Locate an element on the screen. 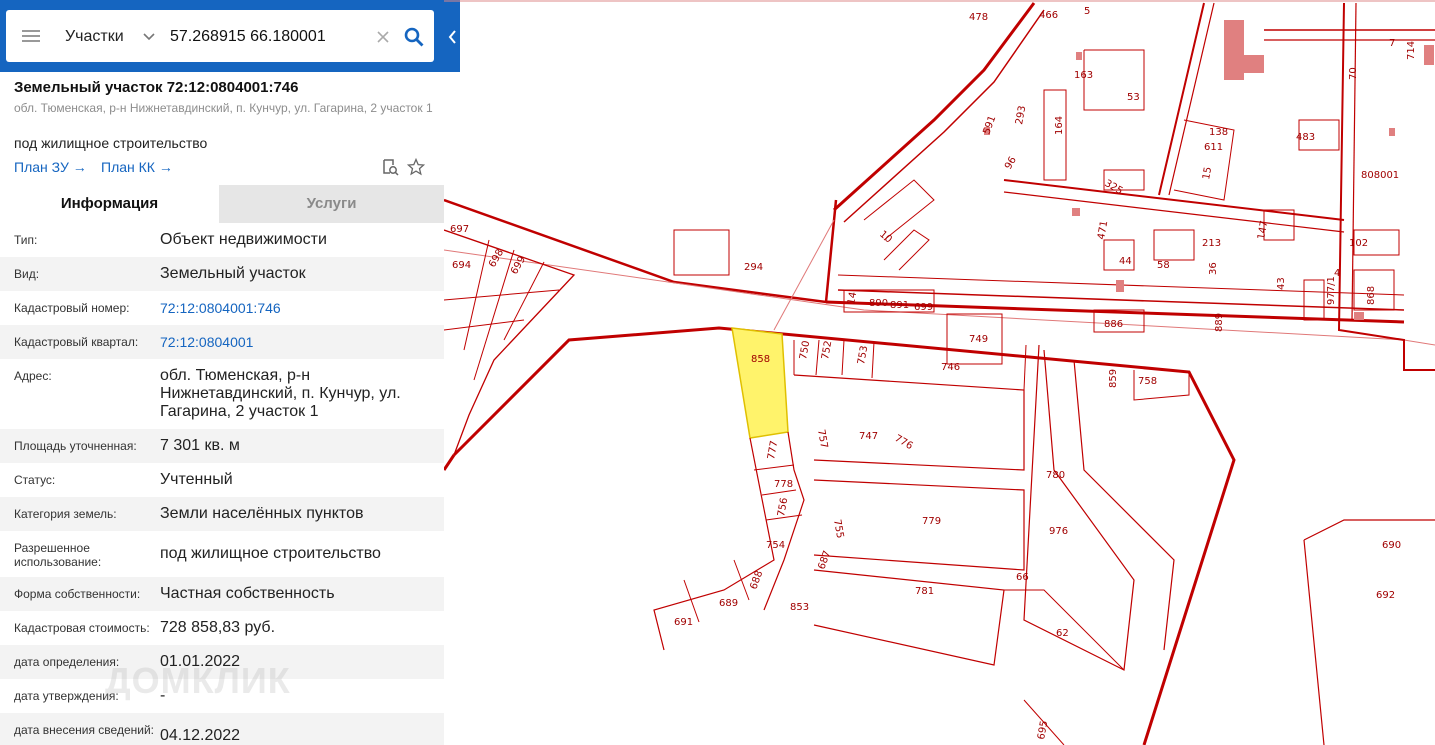  parcel-number-label: 96 is located at coordinates (1011, 163).